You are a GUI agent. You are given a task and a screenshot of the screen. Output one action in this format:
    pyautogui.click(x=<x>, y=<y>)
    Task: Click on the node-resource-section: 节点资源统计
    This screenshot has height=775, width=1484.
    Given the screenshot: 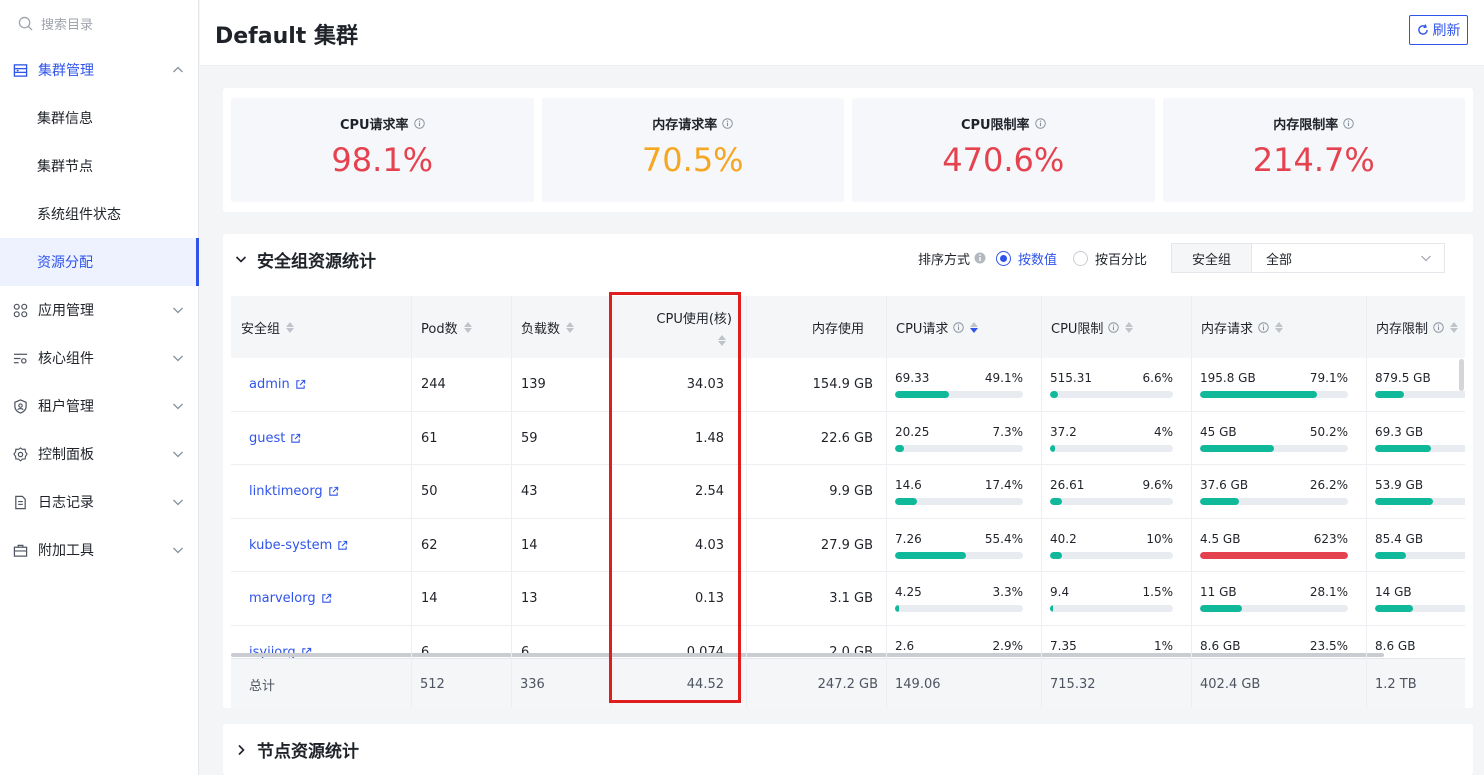 What is the action you would take?
    pyautogui.click(x=848, y=749)
    